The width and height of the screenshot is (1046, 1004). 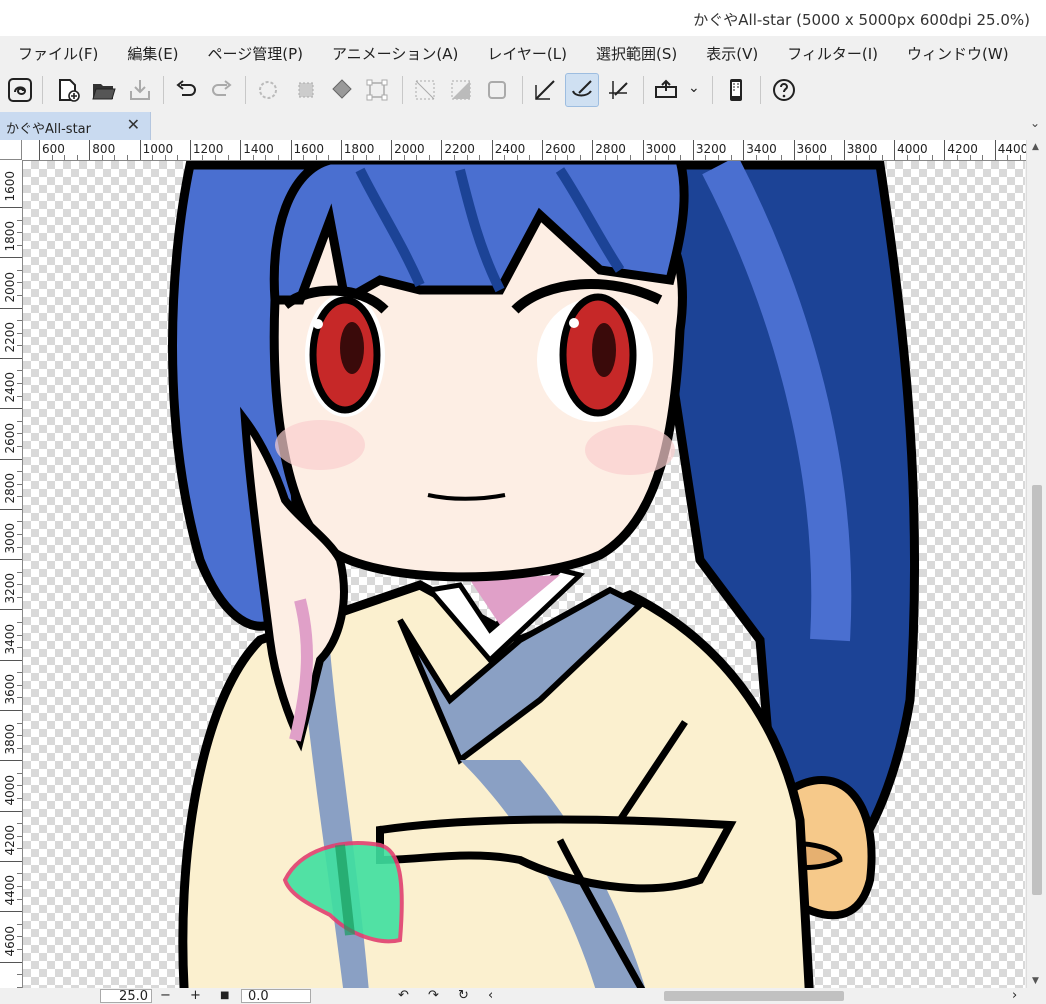 I want to click on zoom-input: 25.0, so click(x=126, y=996).